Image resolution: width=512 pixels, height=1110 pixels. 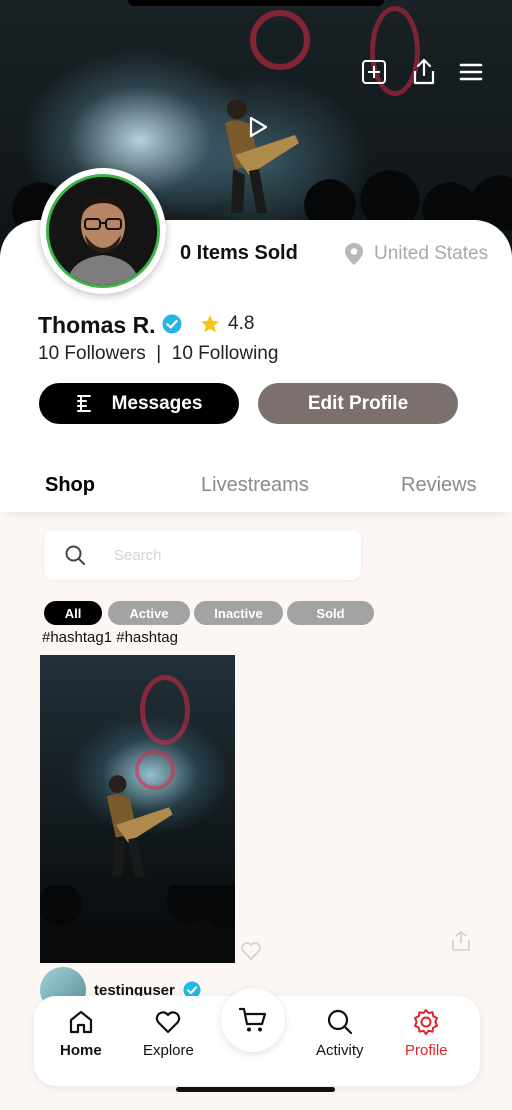 I want to click on share-outline-icon, so click(x=461, y=941).